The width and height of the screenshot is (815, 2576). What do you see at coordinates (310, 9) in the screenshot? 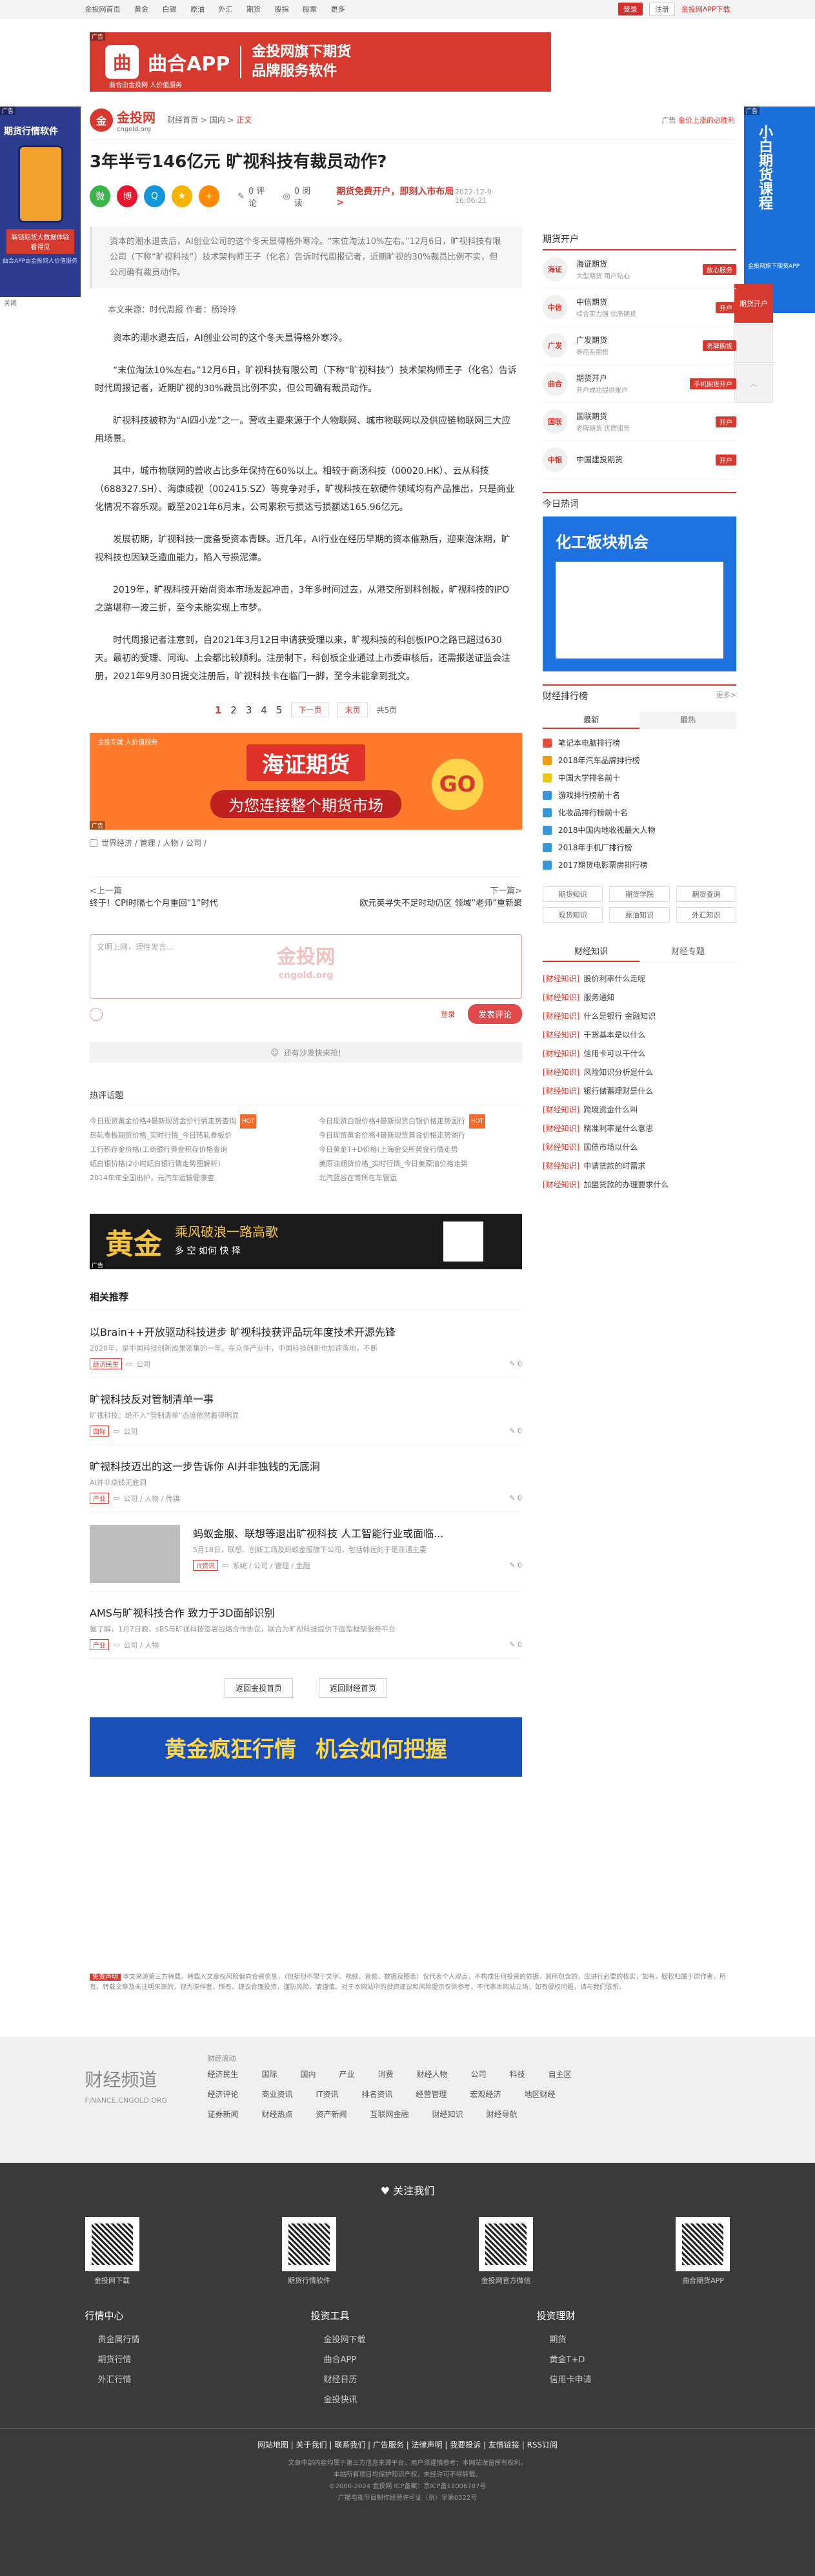
I see `top-nav-item: 股票` at bounding box center [310, 9].